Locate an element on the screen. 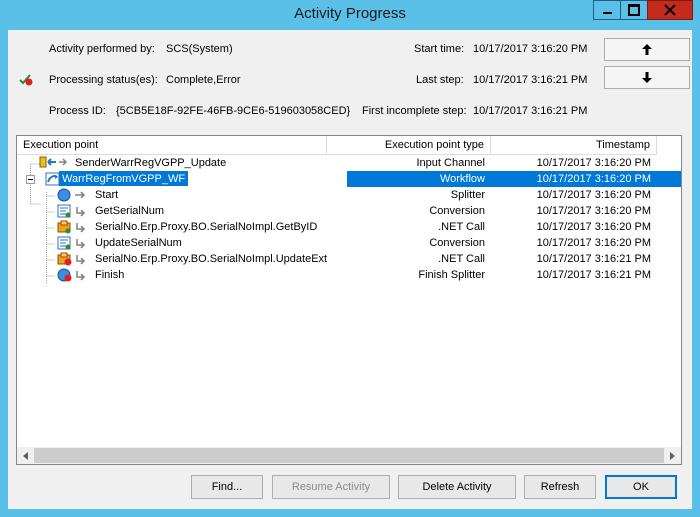 This screenshot has width=700, height=517. start-time-label: Start time: is located at coordinates (439, 49).